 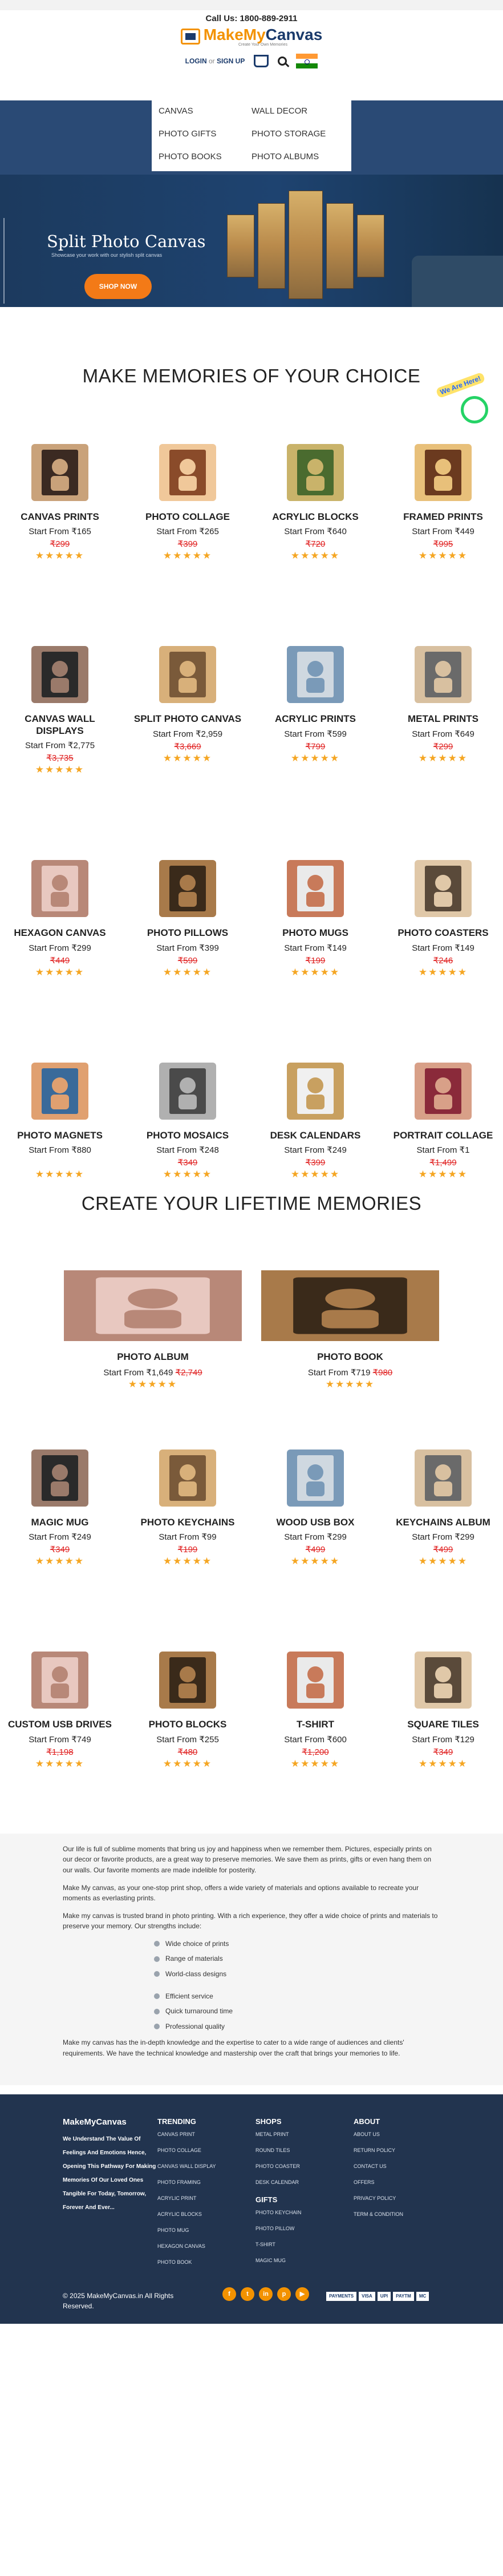 I want to click on menu-item-photo-books: PHOTO BOOKS, so click(x=205, y=158).